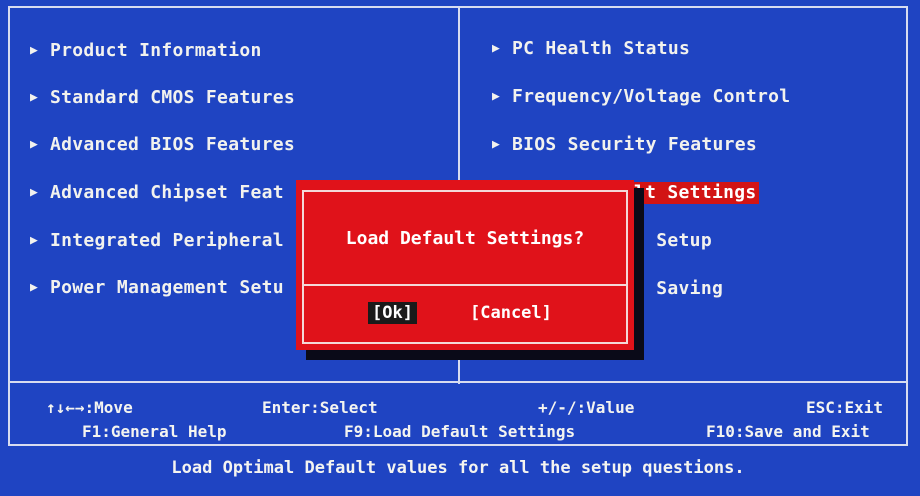 This screenshot has width=920, height=496. Describe the element at coordinates (156, 50) in the screenshot. I see `menu-item-label: Product Information` at that location.